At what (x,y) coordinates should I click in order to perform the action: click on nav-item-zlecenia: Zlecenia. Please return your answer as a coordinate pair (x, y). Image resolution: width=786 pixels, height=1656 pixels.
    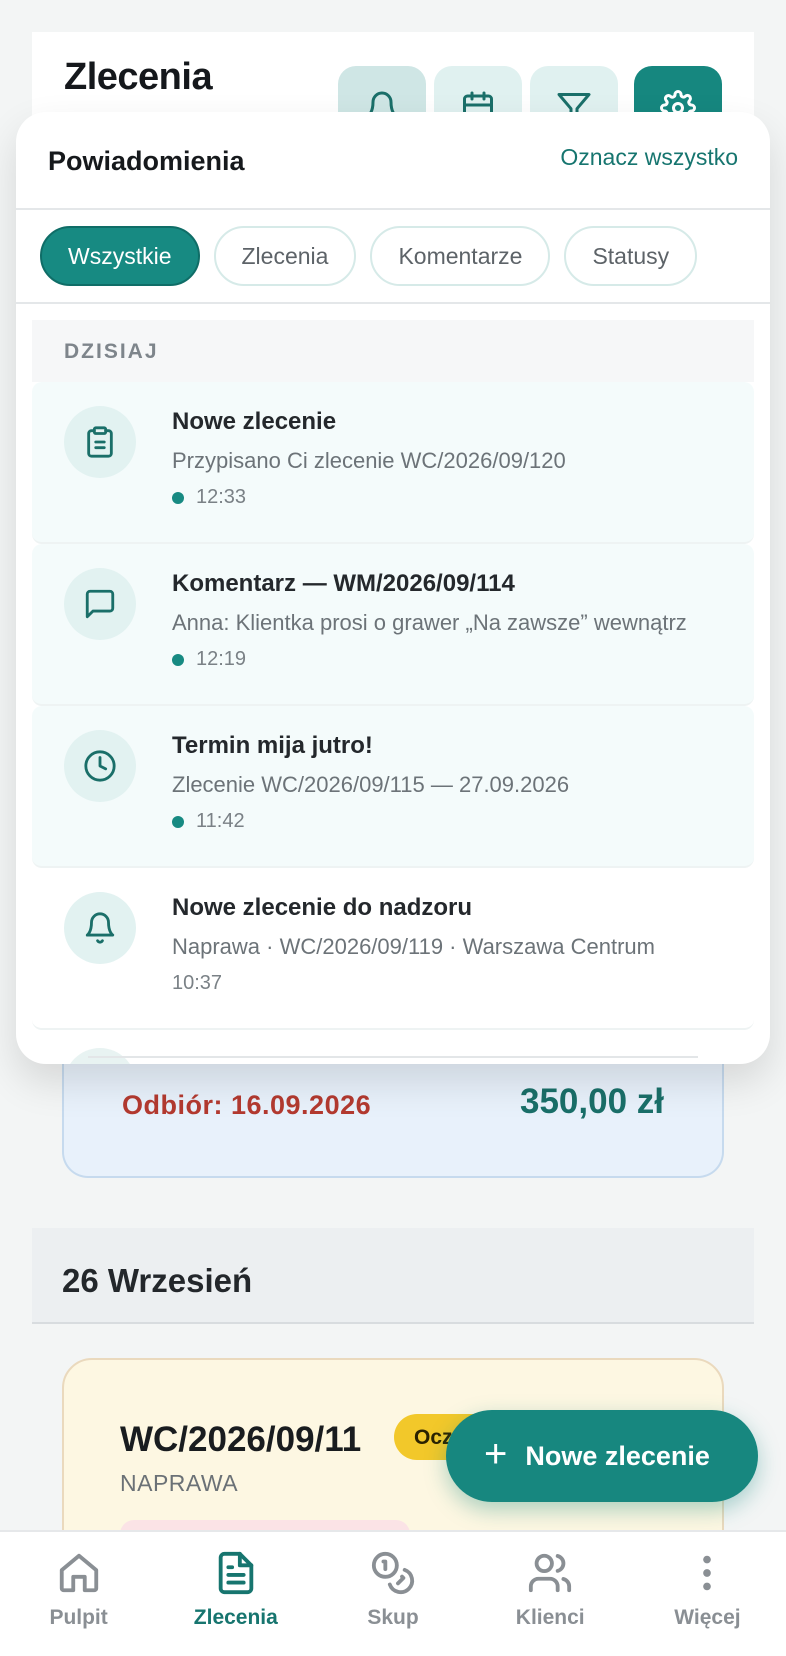
    Looking at the image, I should click on (235, 1594).